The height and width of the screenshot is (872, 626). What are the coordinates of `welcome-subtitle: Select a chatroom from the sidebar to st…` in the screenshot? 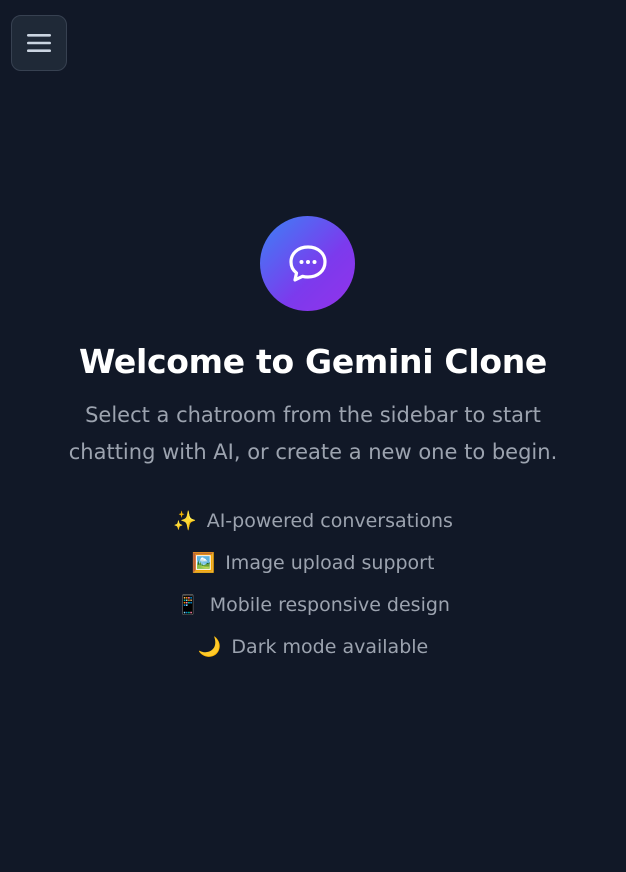 It's located at (313, 434).